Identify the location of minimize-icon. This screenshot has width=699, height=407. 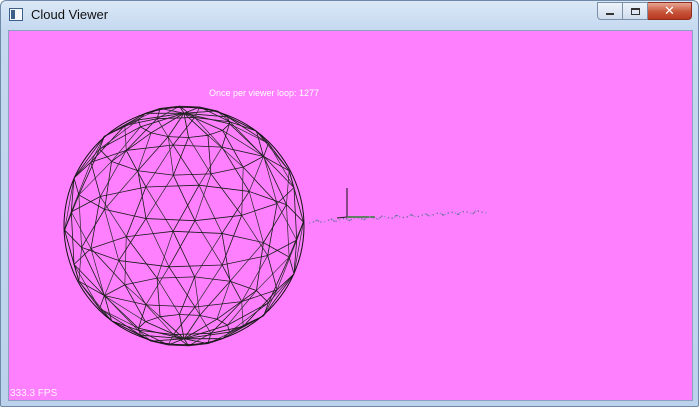
(610, 14).